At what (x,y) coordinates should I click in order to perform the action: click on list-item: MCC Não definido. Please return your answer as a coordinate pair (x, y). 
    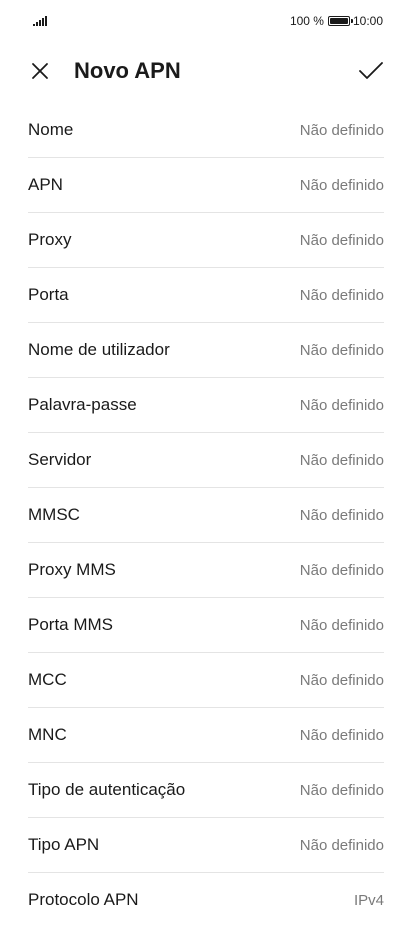
    Looking at the image, I should click on (206, 680).